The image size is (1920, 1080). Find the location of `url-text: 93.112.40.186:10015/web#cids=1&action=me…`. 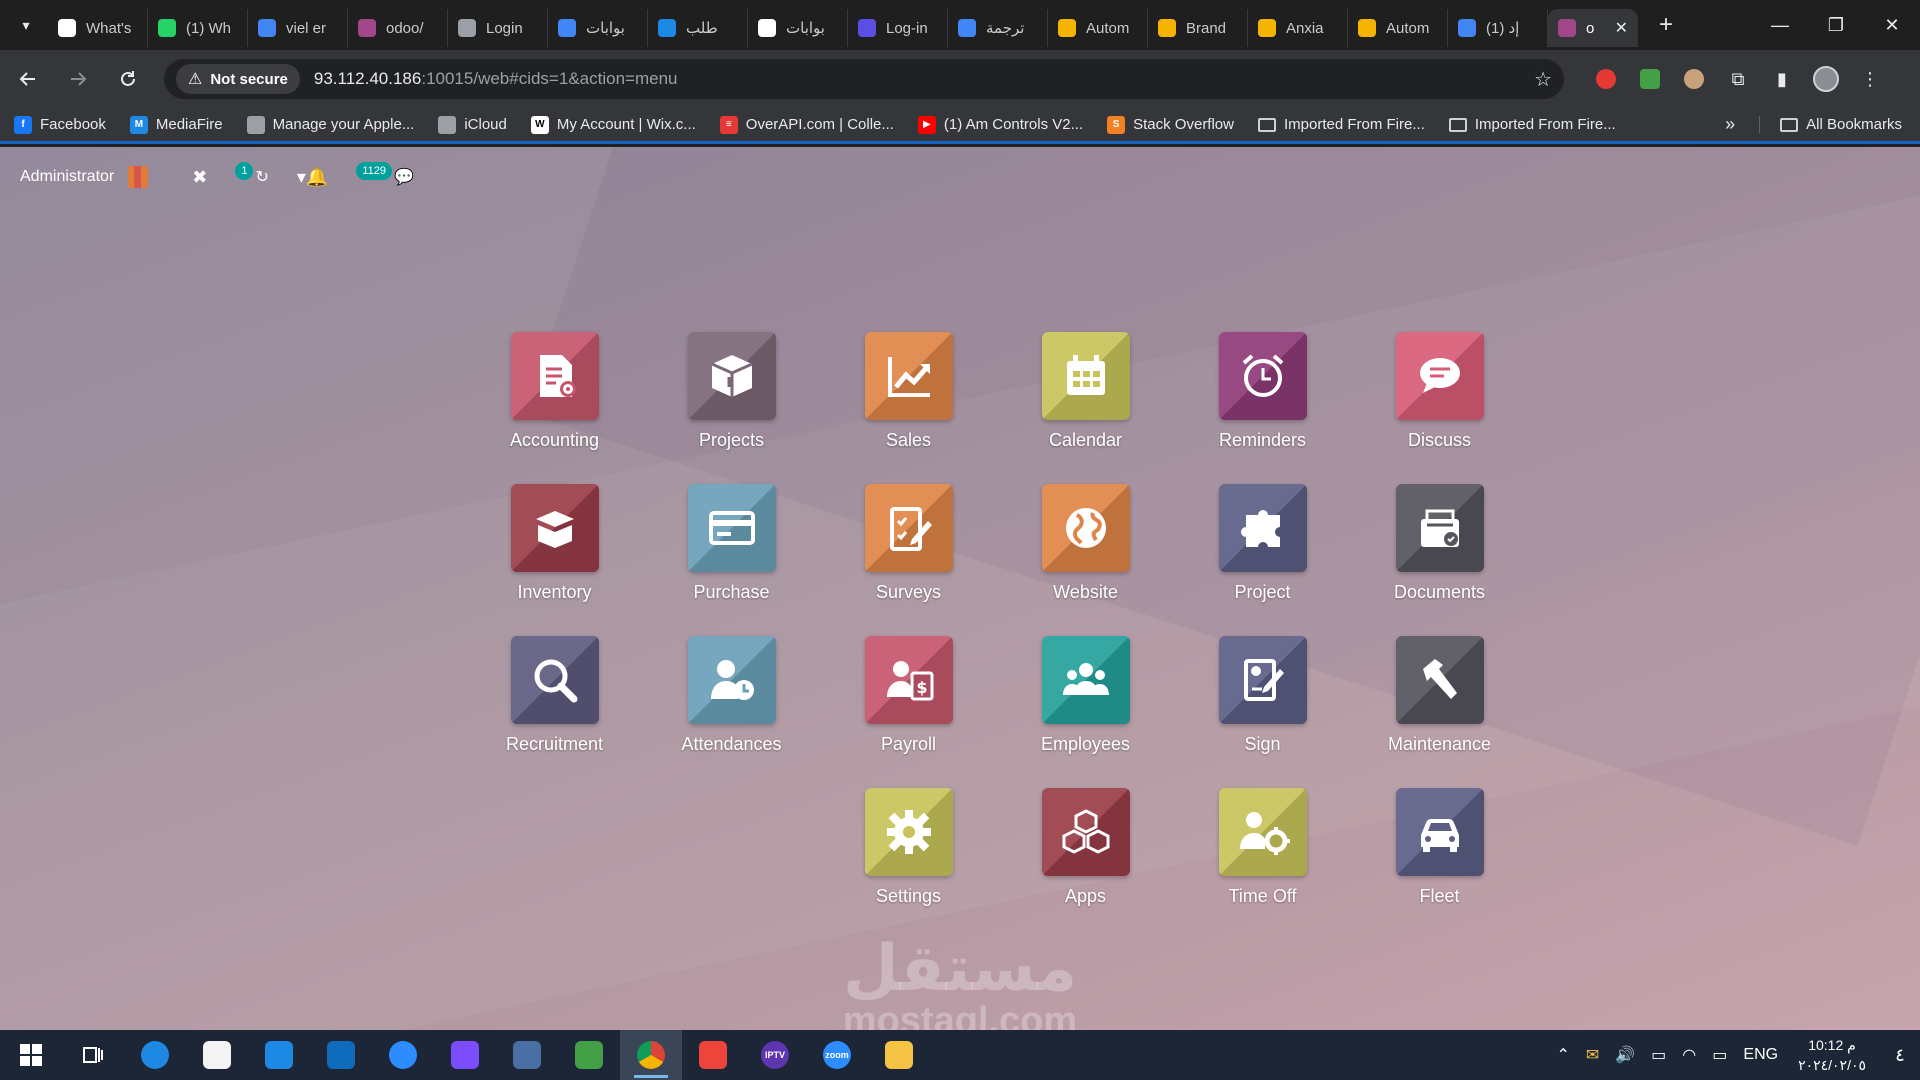

url-text: 93.112.40.186:10015/web#cids=1&action=me… is located at coordinates (496, 79).